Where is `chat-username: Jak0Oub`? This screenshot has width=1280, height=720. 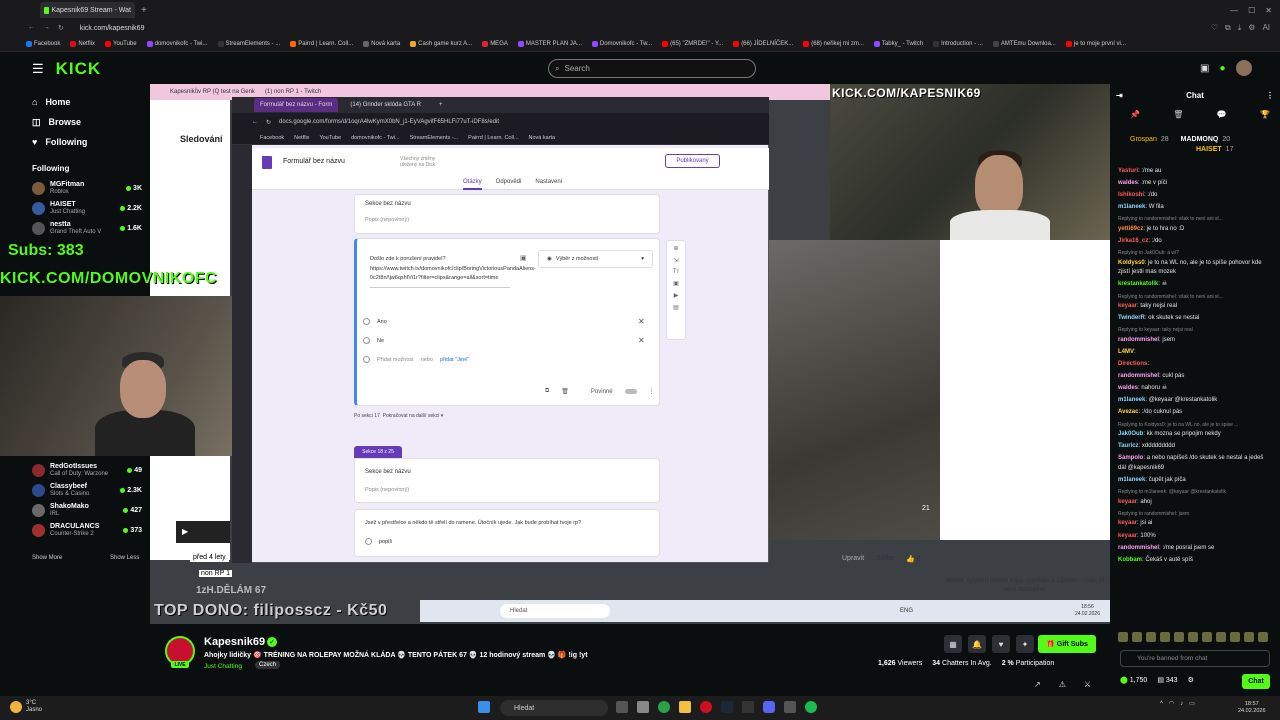
chat-username: Jak0Oub is located at coordinates (1130, 434).